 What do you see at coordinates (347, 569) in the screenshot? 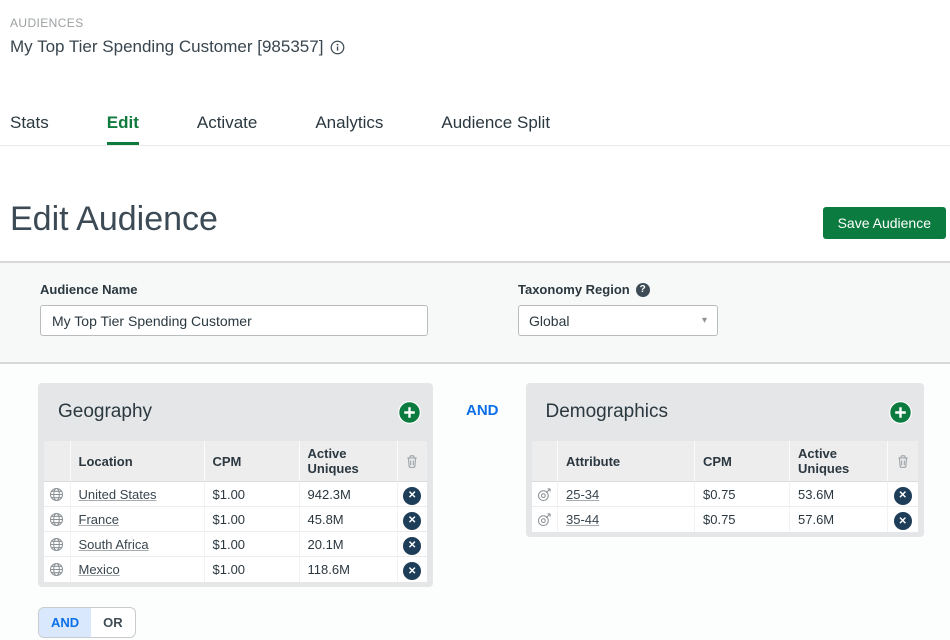
I see `row-active-uniques: 118.6M` at bounding box center [347, 569].